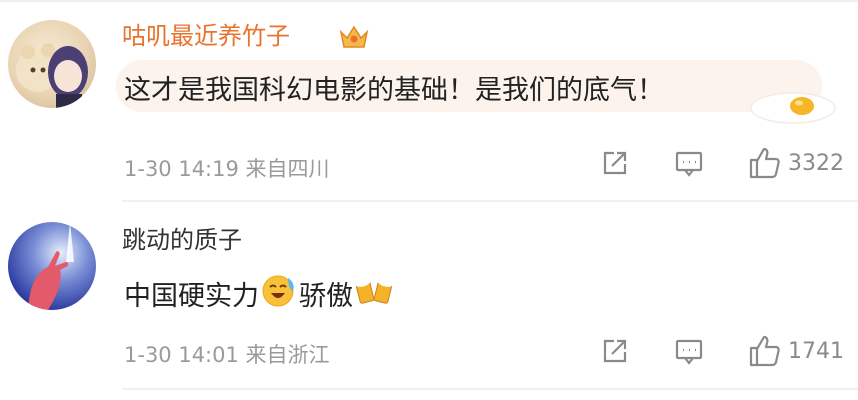  Describe the element at coordinates (326, 296) in the screenshot. I see `comment-text-part: 骄傲` at that location.